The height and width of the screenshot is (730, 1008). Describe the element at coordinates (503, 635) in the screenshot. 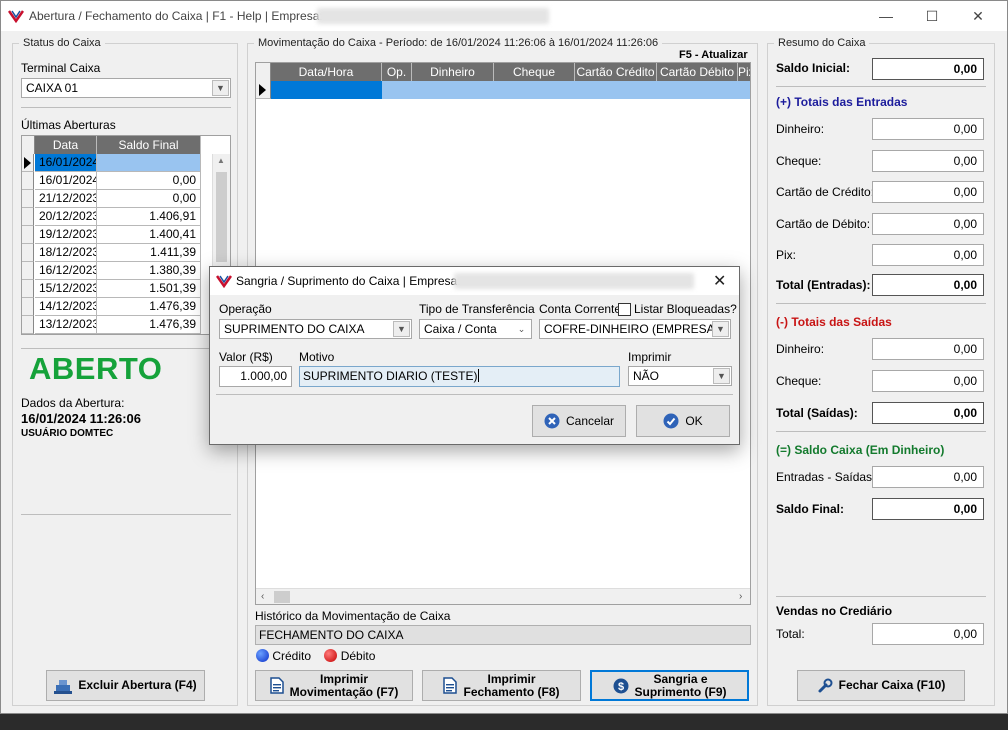

I see `historico-field: FECHAMENTO DO CAIXA` at that location.